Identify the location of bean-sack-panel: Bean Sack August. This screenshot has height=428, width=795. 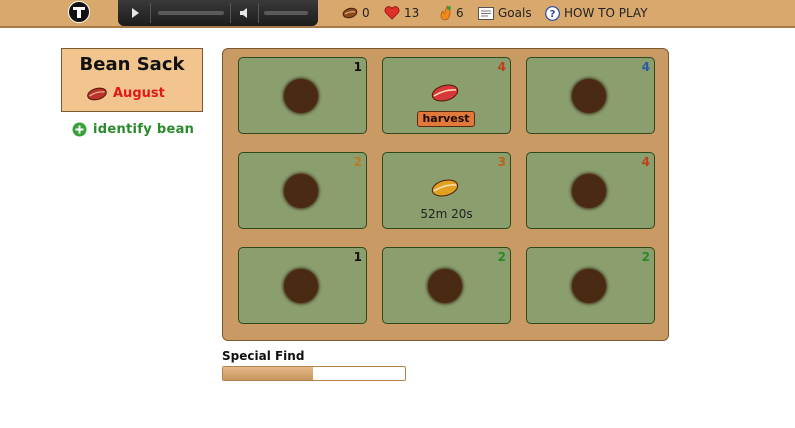
(132, 80).